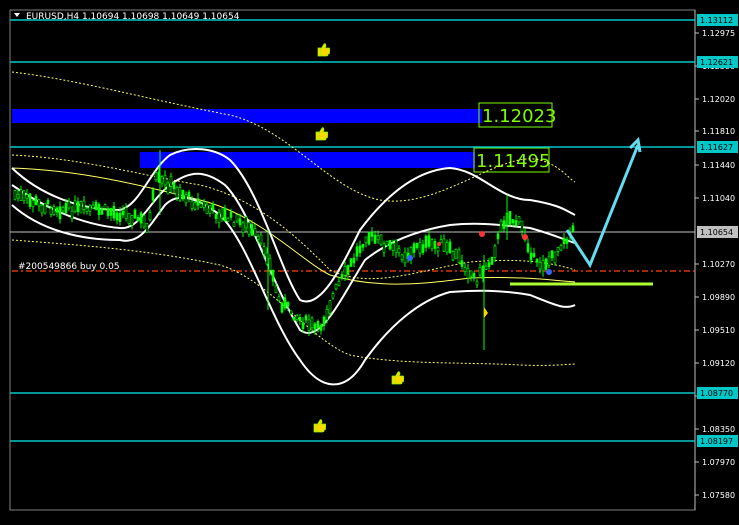 Image resolution: width=739 pixels, height=525 pixels. Describe the element at coordinates (718, 165) in the screenshot. I see `price-tick-label: 1.11440` at that location.